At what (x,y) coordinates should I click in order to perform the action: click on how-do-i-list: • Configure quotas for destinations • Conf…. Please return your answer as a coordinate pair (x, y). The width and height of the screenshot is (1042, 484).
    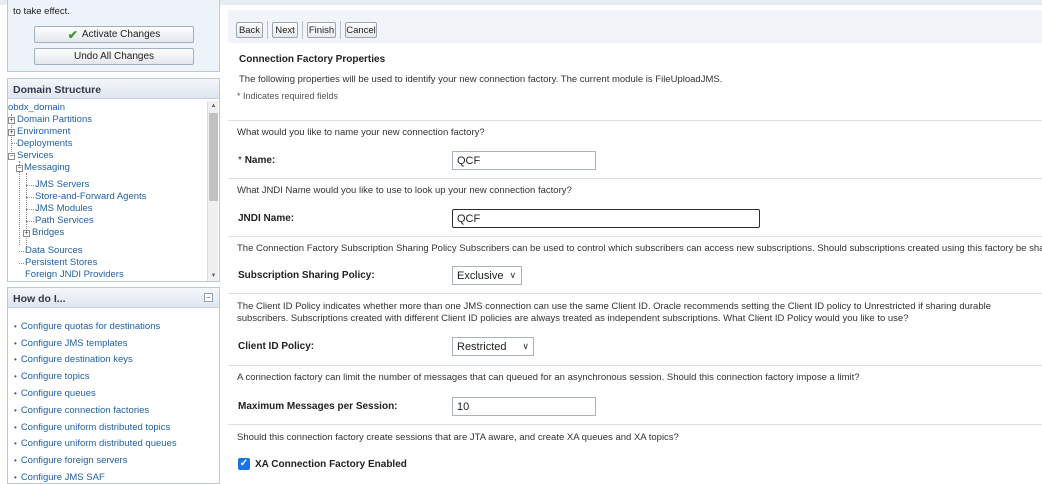
    Looking at the image, I should click on (95, 401).